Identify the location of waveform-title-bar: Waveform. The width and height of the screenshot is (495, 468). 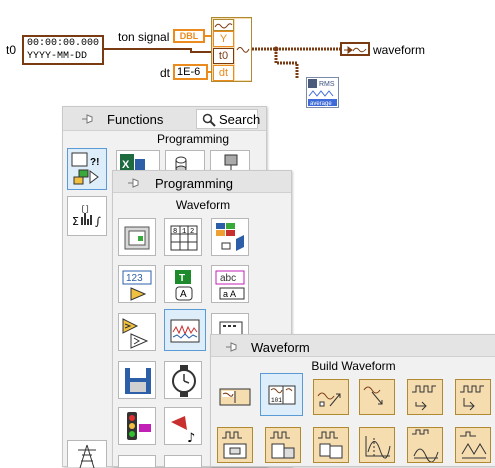
(353, 346).